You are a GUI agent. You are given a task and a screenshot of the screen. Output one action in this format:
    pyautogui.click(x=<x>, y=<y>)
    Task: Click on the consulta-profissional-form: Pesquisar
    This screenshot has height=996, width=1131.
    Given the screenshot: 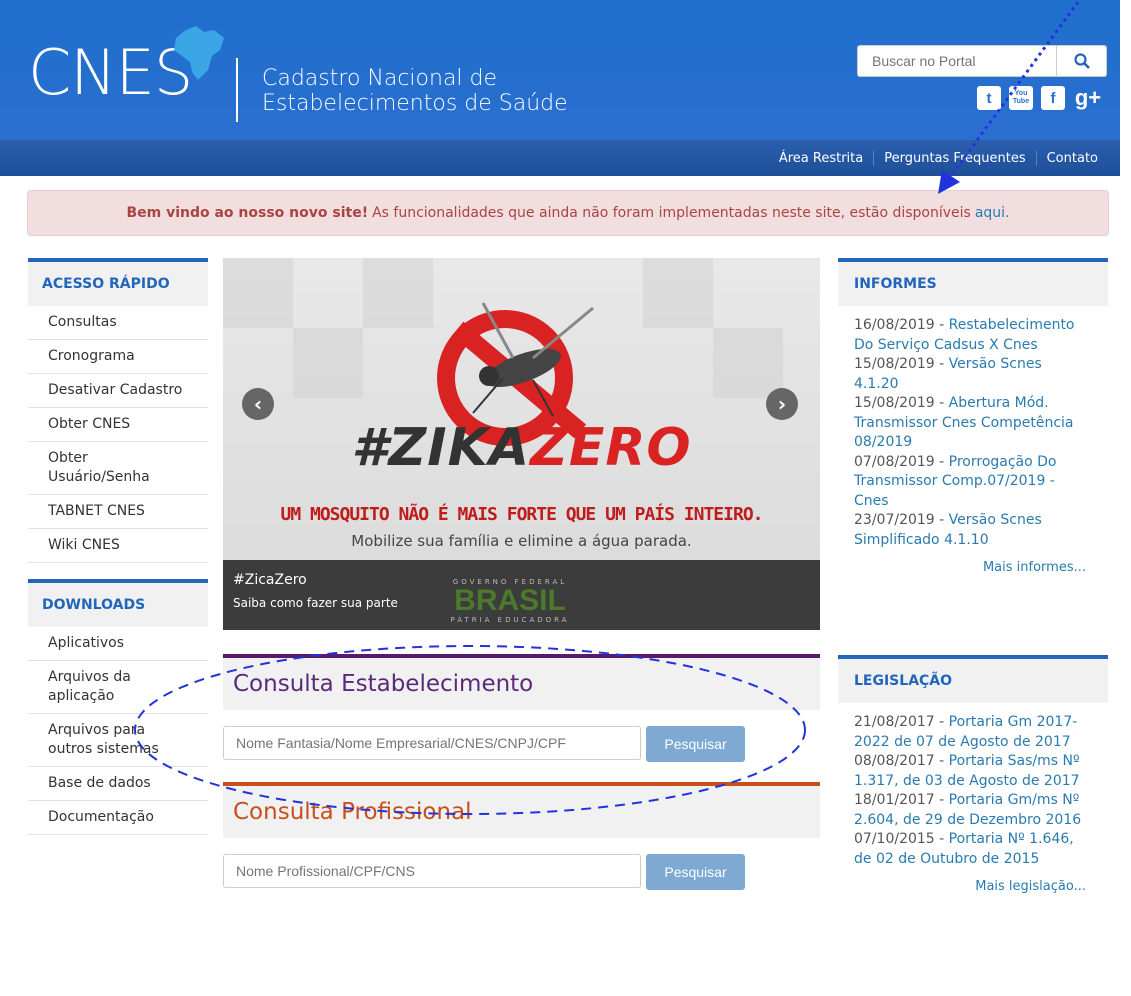 What is the action you would take?
    pyautogui.click(x=521, y=873)
    